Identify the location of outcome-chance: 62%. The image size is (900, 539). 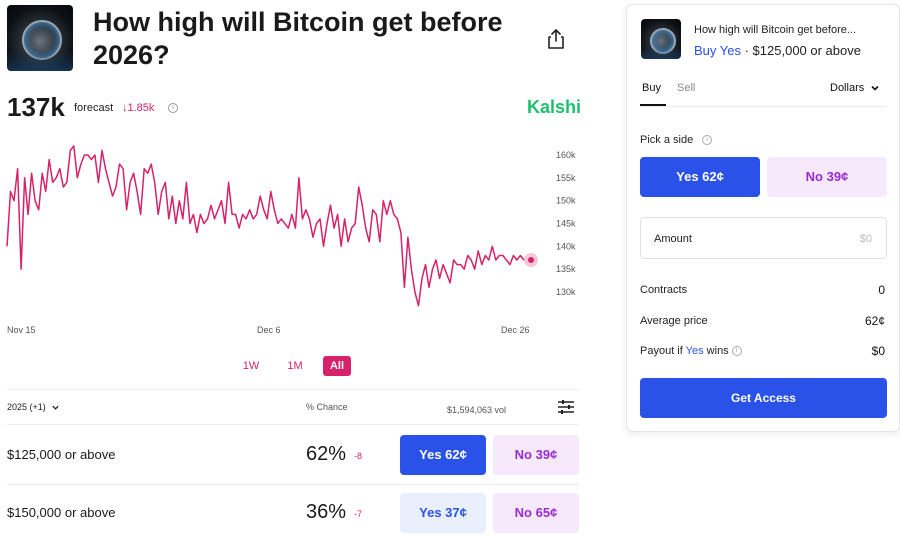
(326, 454).